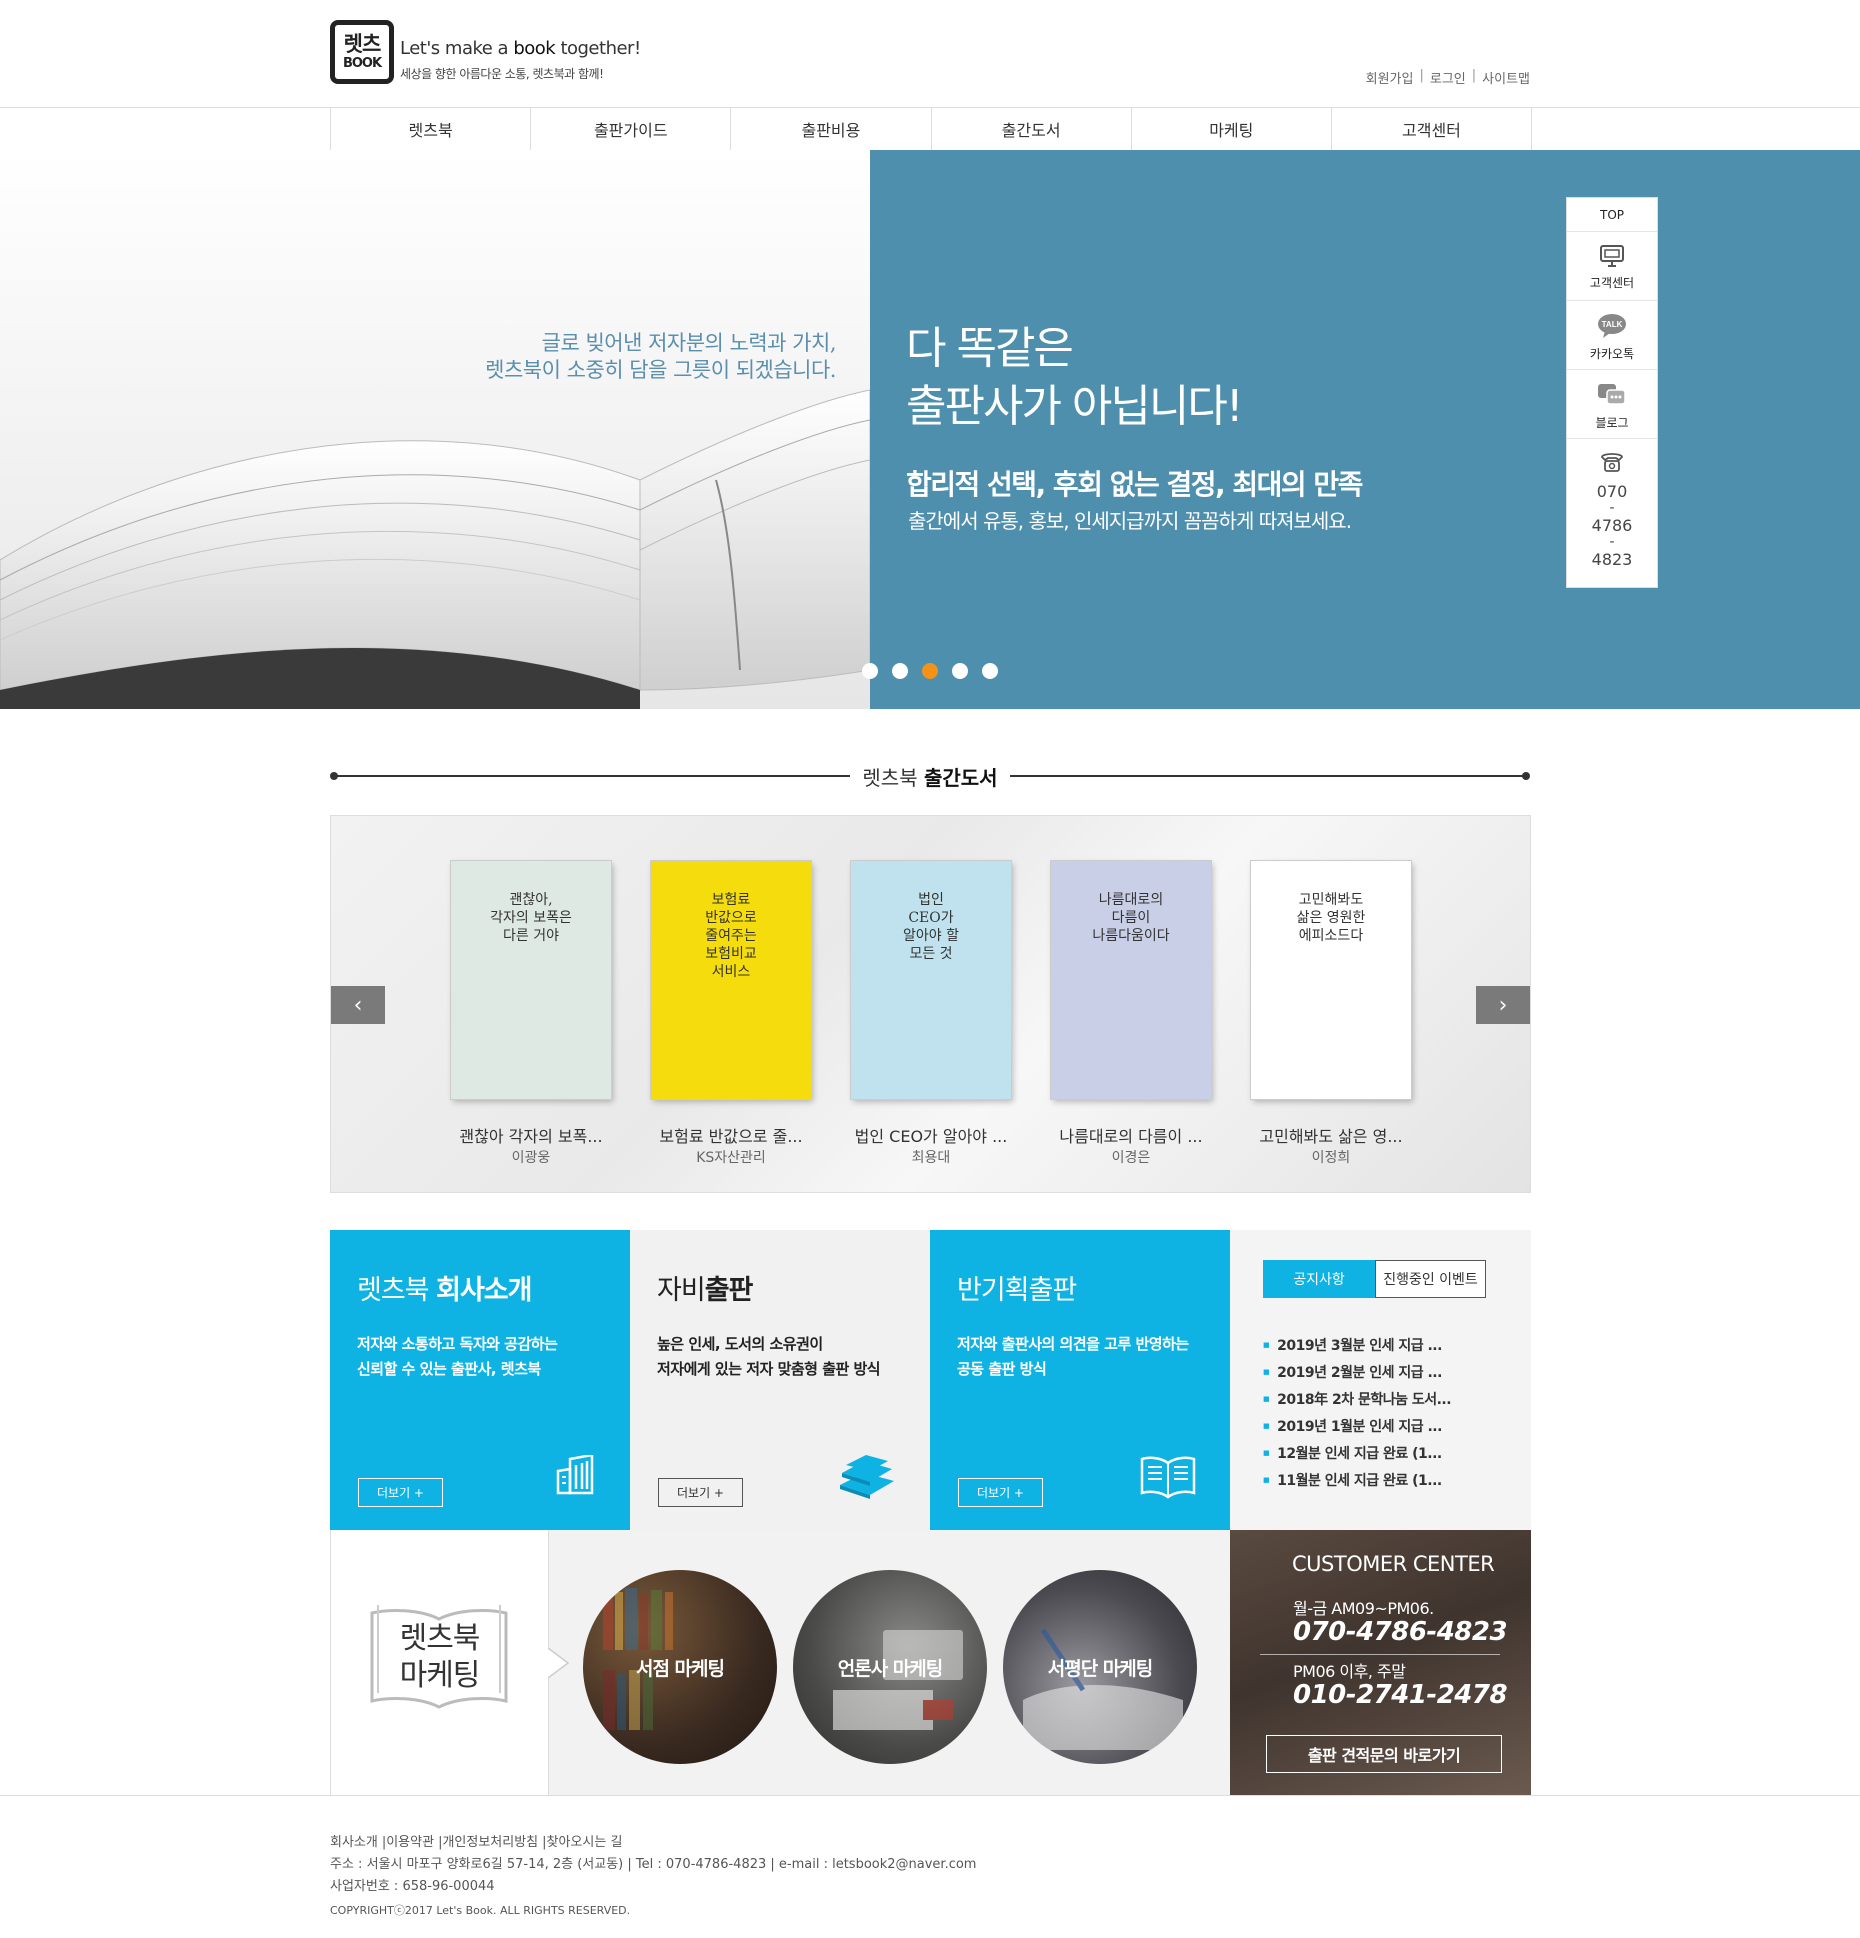 The image size is (1860, 1938). I want to click on block-semi-title: 반기획출판, so click(1017, 1287).